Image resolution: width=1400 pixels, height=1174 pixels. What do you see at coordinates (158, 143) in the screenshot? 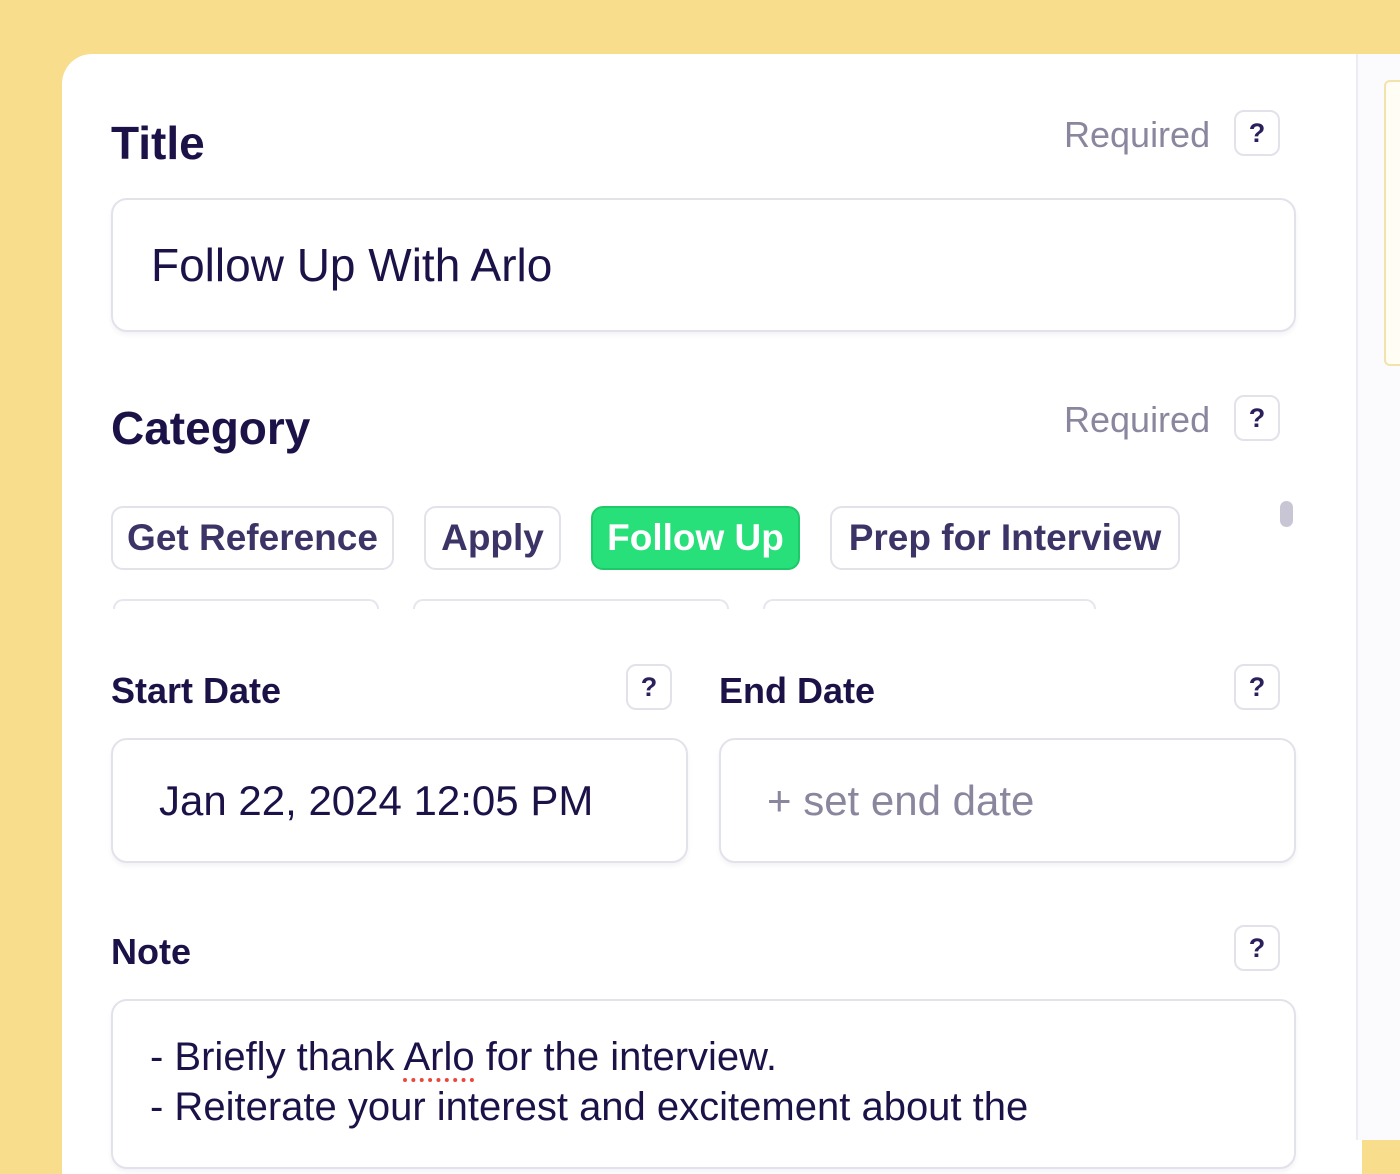
I see `title-label: Title` at bounding box center [158, 143].